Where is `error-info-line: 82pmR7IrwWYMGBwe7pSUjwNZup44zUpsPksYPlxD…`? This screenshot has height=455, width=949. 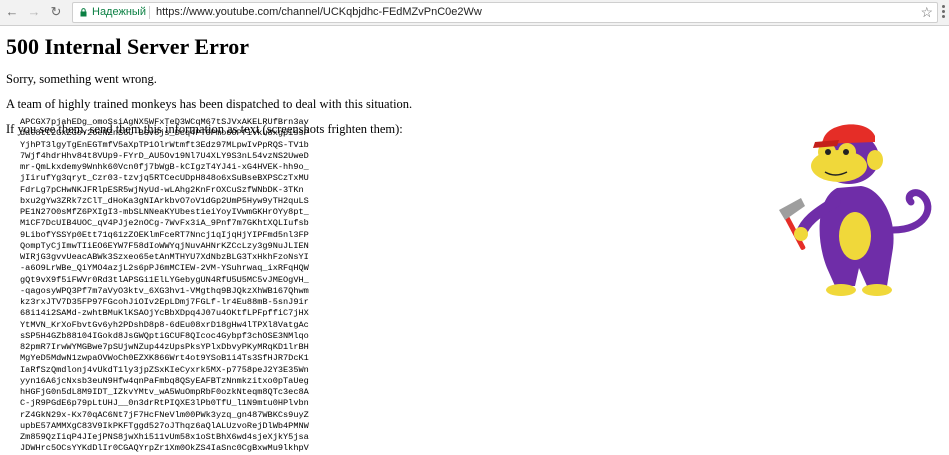 error-info-line: 82pmR7IrwWYMGBwe7pSUjwNZup44zUpsPksYPlxD… is located at coordinates (164, 347).